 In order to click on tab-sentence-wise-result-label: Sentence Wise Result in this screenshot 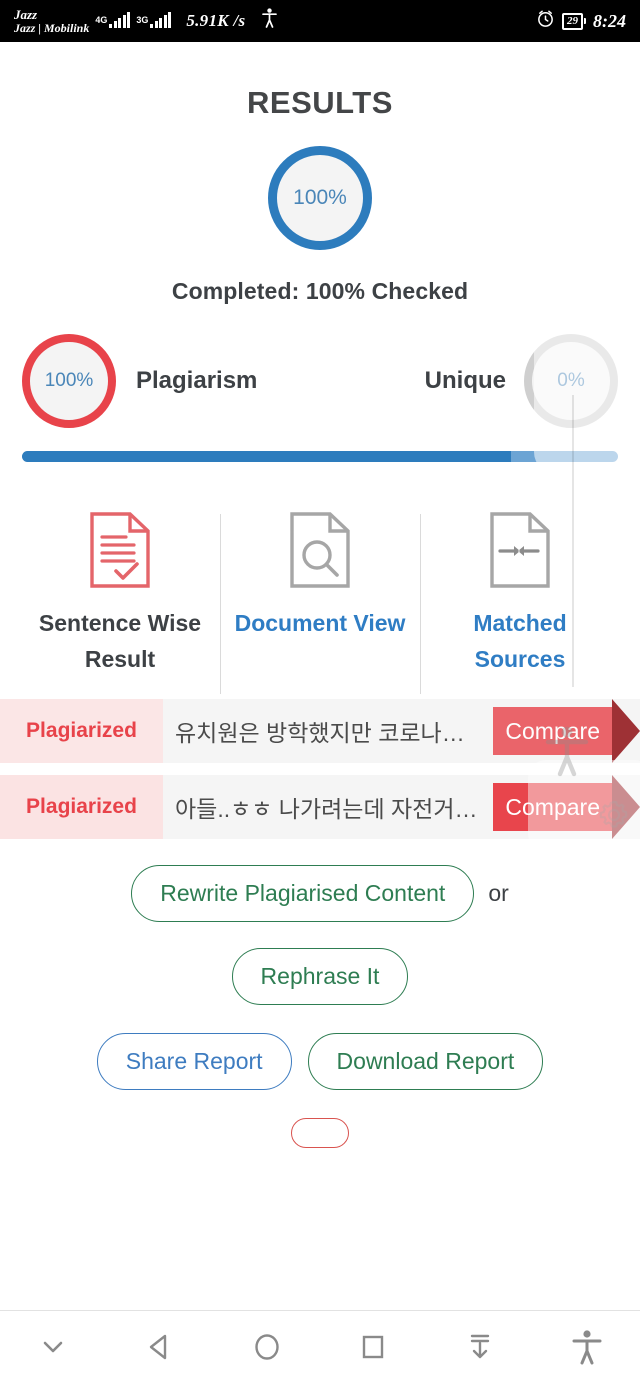, I will do `click(120, 641)`.